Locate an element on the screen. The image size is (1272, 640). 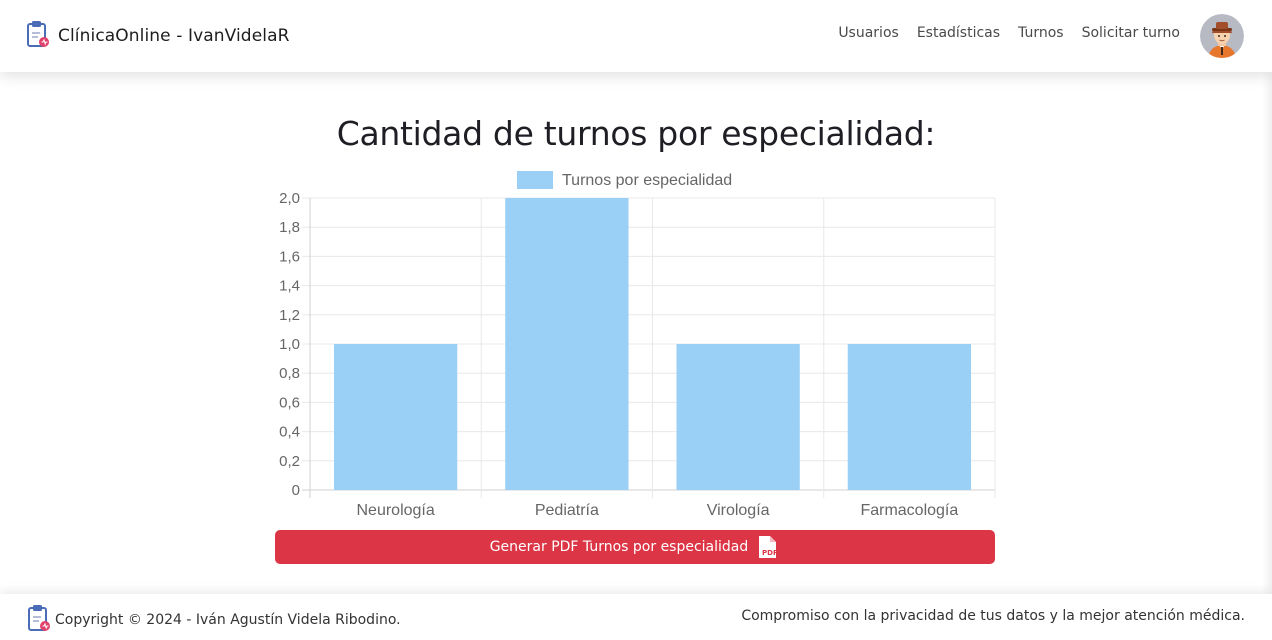
nav-link-turnos: Turnos is located at coordinates (1041, 33).